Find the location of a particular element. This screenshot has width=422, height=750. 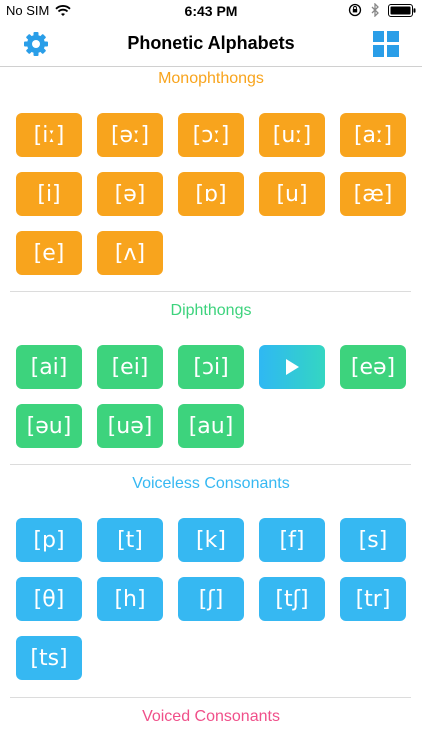

phoneme-key: [f] is located at coordinates (292, 540).